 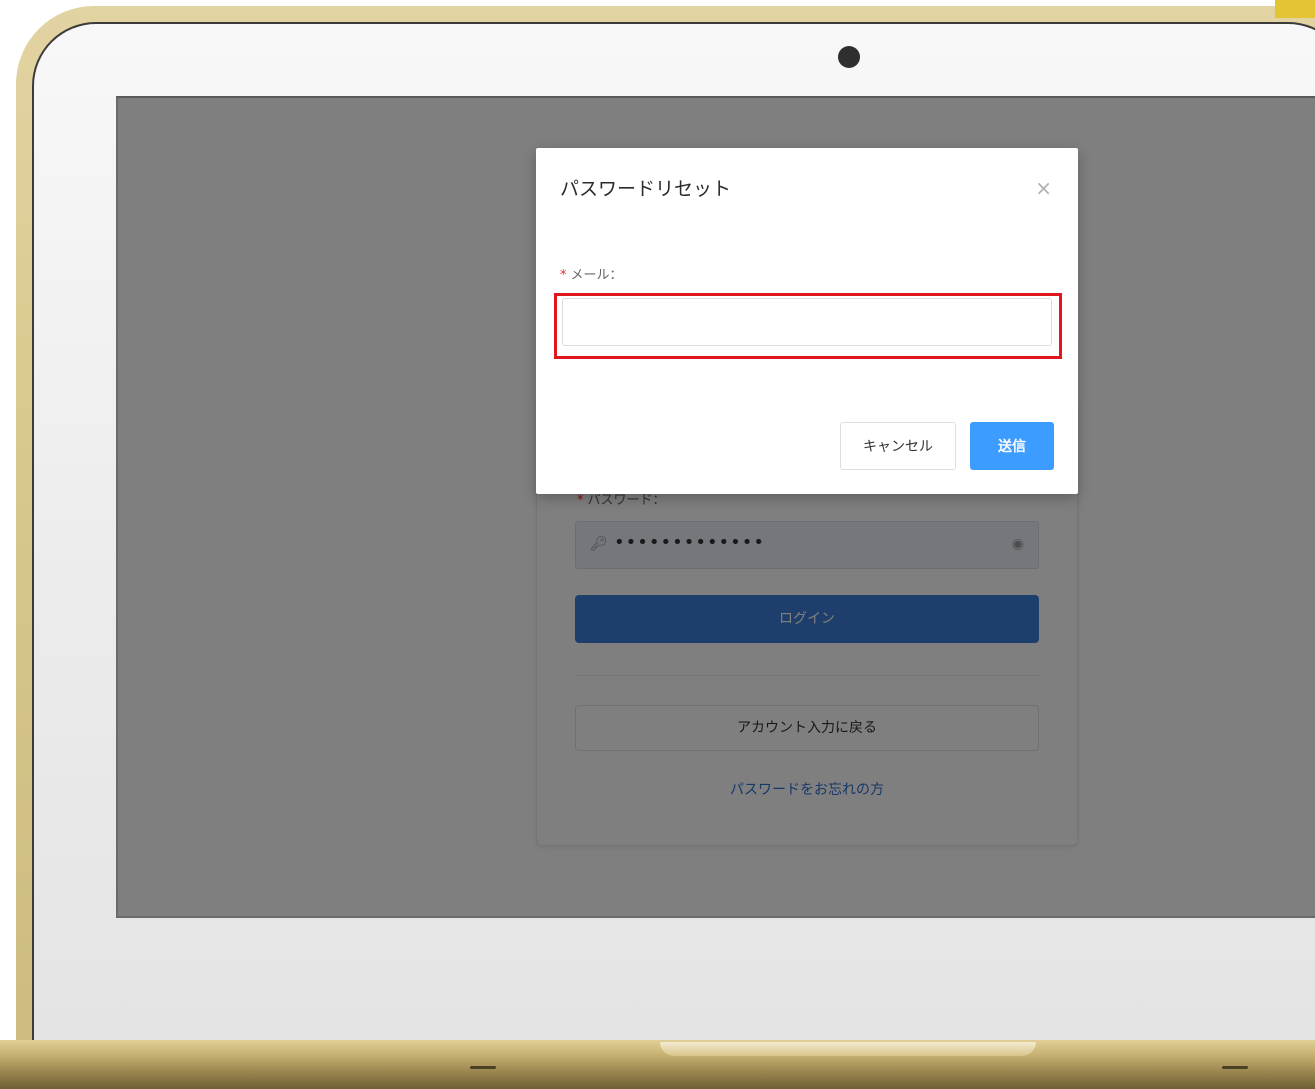 I want to click on webcam, so click(x=849, y=57).